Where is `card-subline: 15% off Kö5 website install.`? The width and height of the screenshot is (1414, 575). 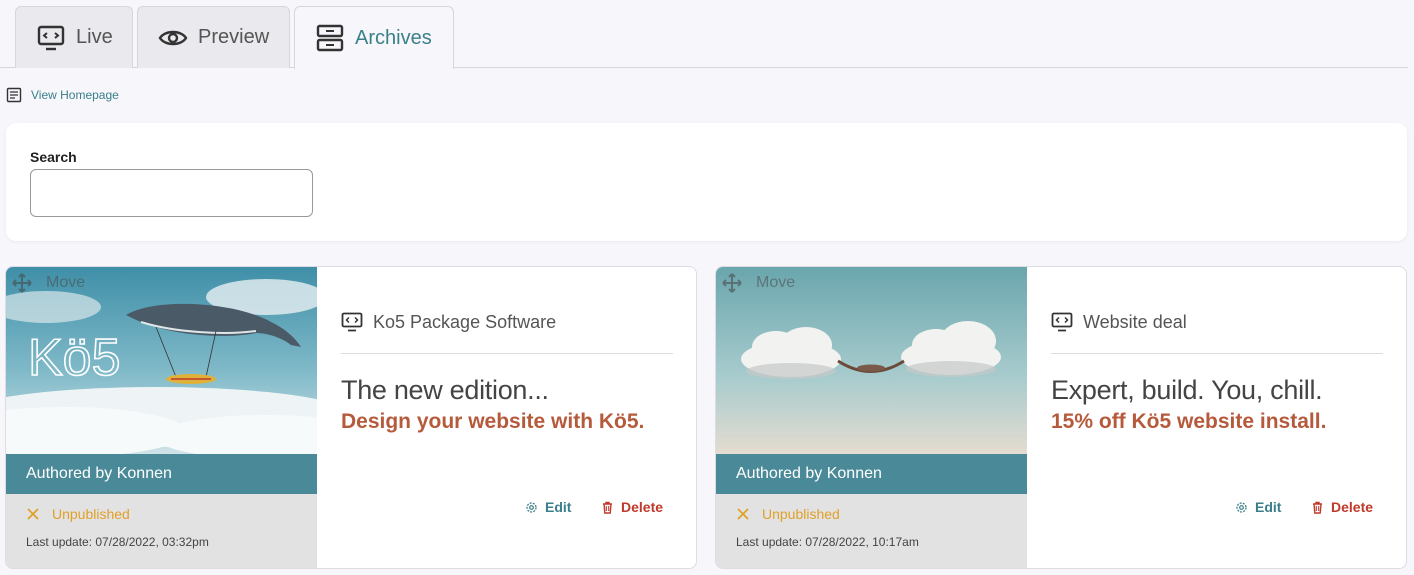 card-subline: 15% off Kö5 website install. is located at coordinates (1189, 421).